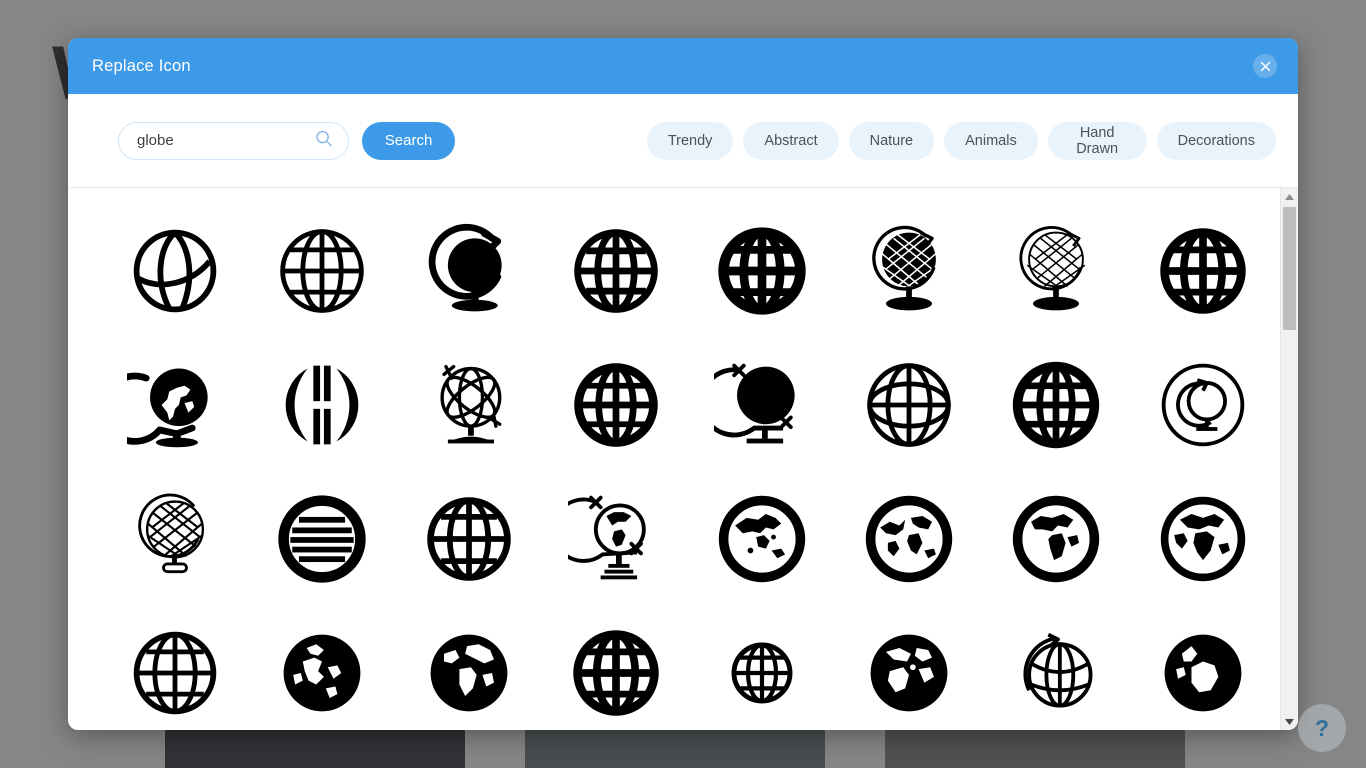 The image size is (1366, 768). What do you see at coordinates (909, 405) in the screenshot?
I see `icon-globe-grid-oval` at bounding box center [909, 405].